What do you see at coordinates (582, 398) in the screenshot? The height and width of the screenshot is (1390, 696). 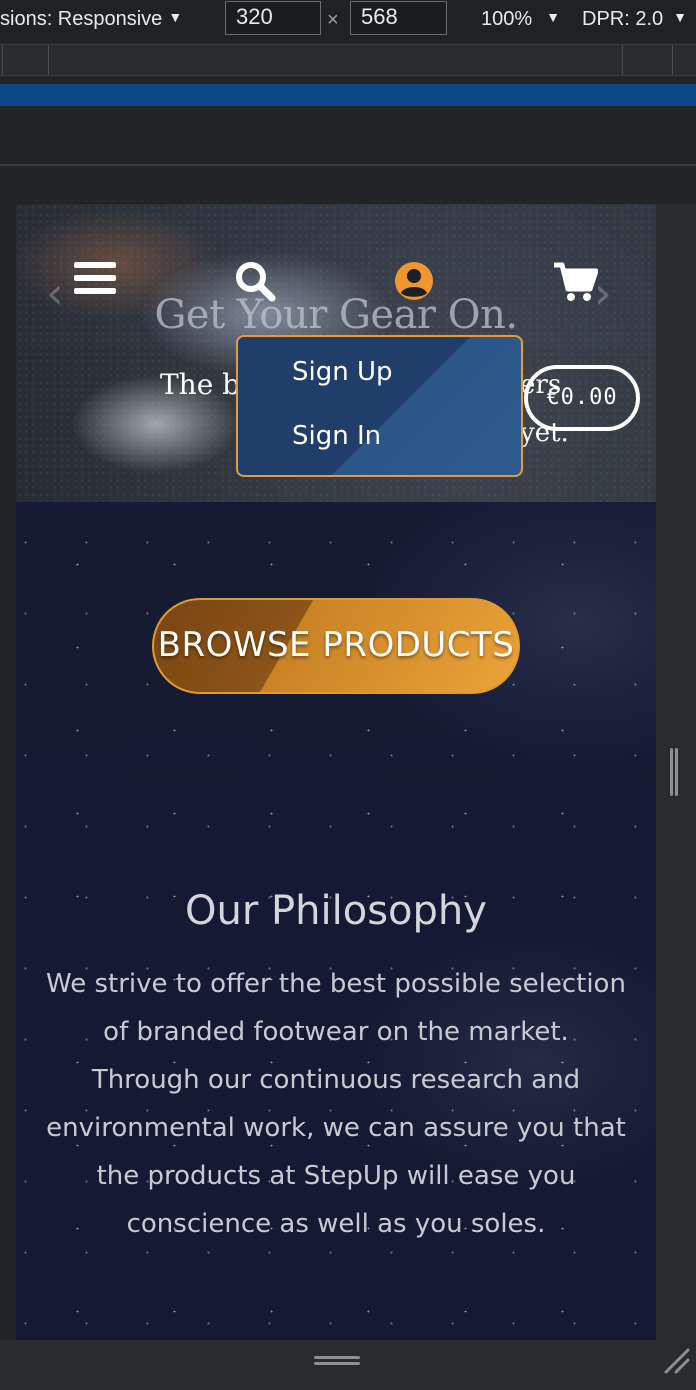 I see `cart-total-button: €0.00` at bounding box center [582, 398].